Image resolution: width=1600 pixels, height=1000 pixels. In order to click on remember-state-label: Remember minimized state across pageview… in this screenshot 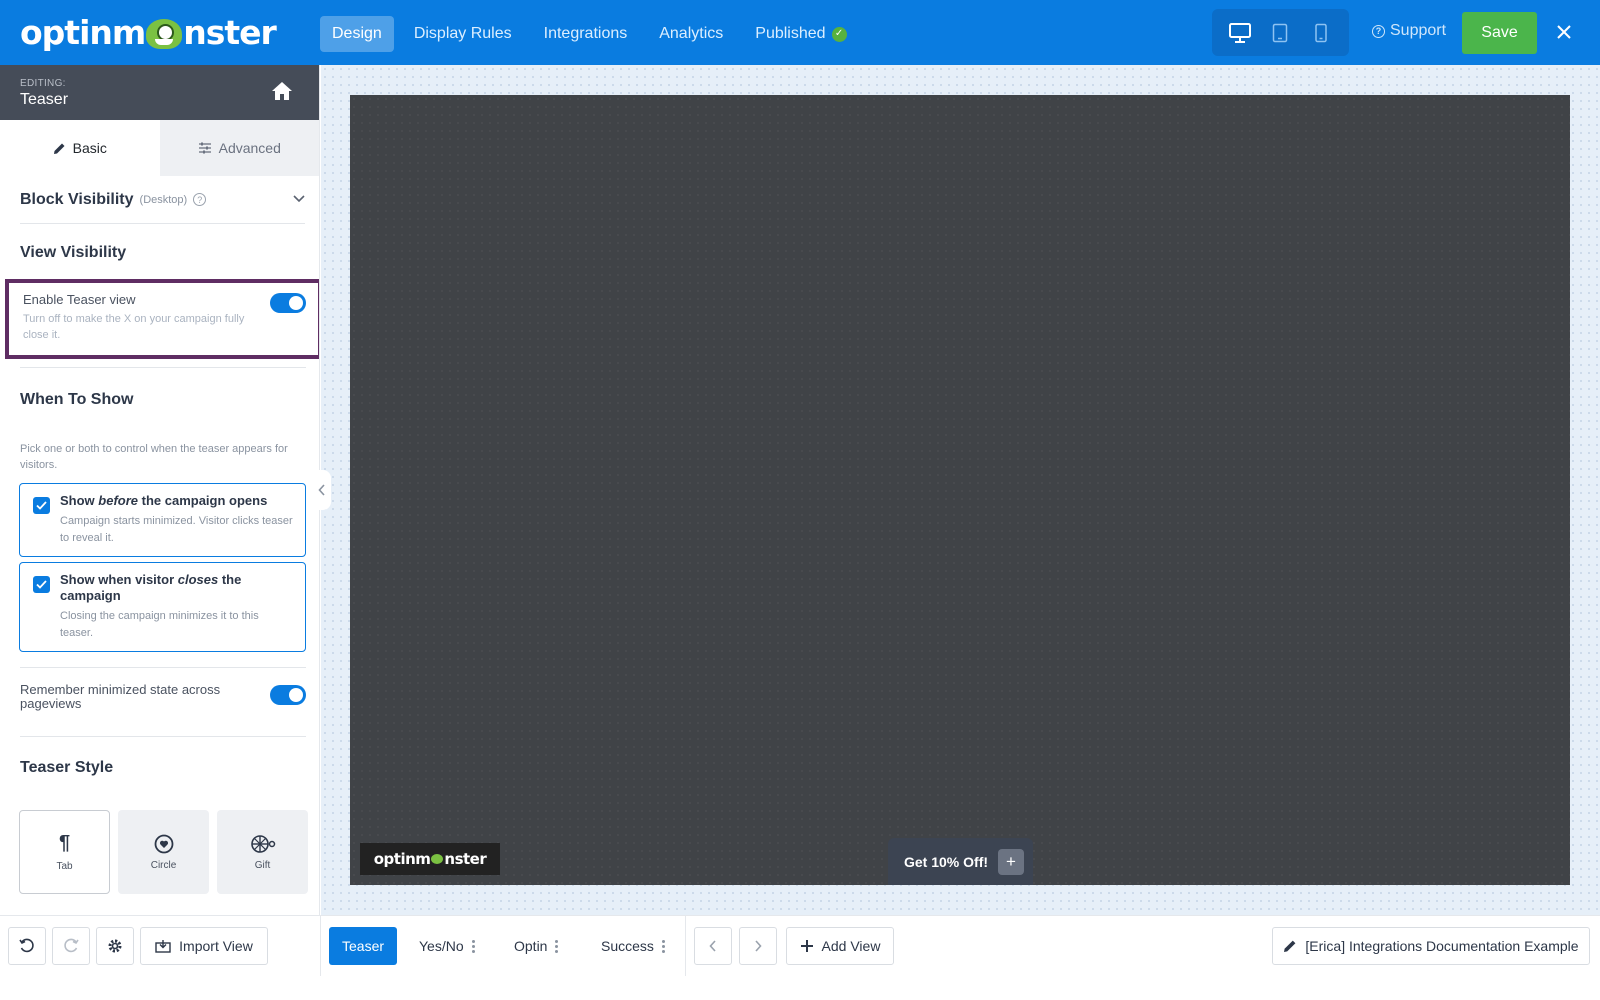, I will do `click(120, 696)`.